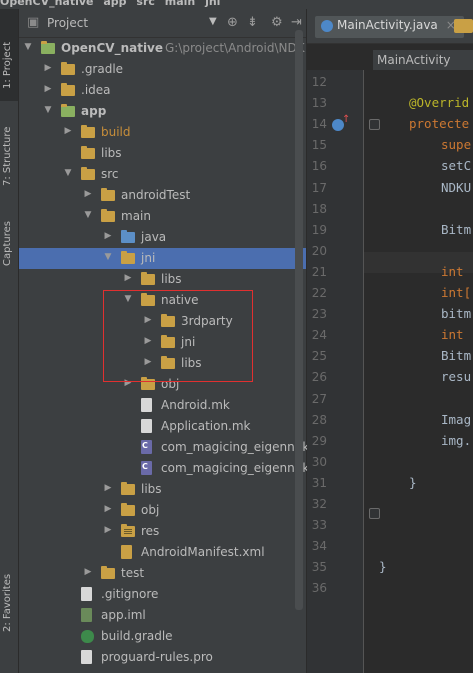 The height and width of the screenshot is (673, 473). I want to click on file-icon, so click(146, 405).